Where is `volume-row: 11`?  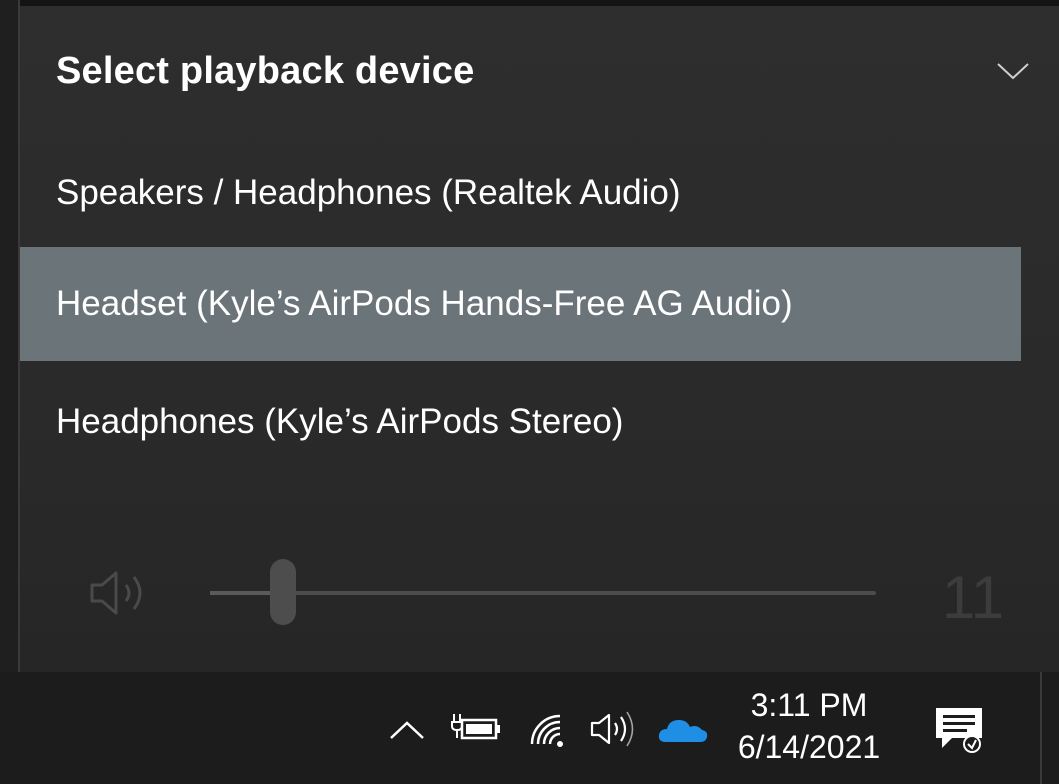 volume-row: 11 is located at coordinates (539, 593).